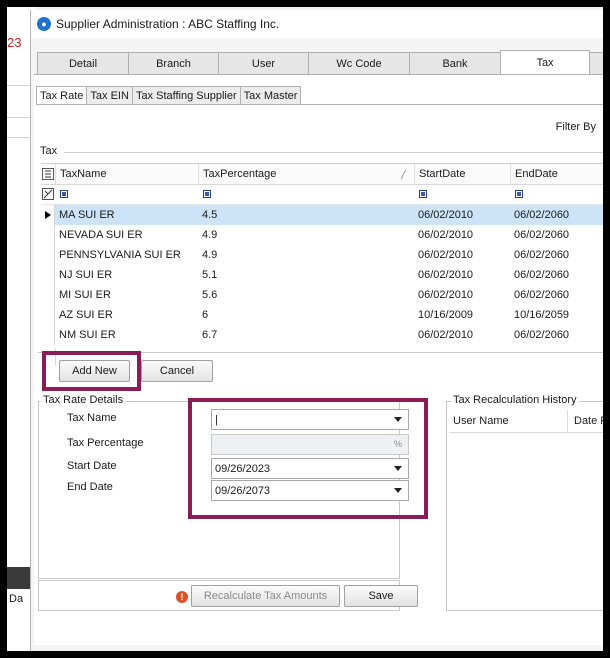 This screenshot has width=610, height=658. I want to click on tax-recalculation-history-title: Tax Recalculation History, so click(515, 400).